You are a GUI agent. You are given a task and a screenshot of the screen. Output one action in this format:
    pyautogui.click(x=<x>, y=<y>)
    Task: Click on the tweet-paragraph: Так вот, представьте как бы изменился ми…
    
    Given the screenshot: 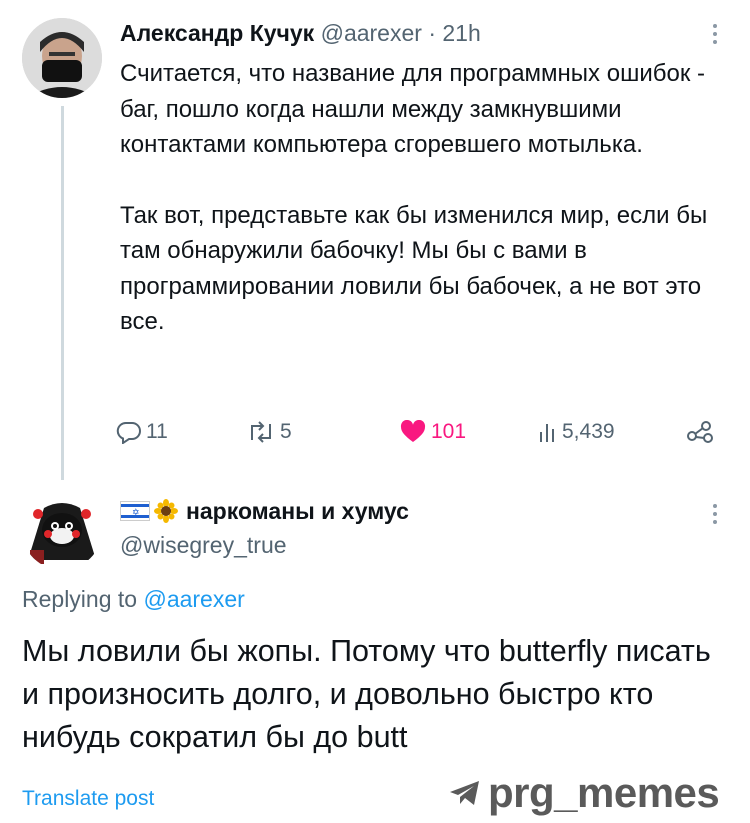 What is the action you would take?
    pyautogui.click(x=414, y=268)
    